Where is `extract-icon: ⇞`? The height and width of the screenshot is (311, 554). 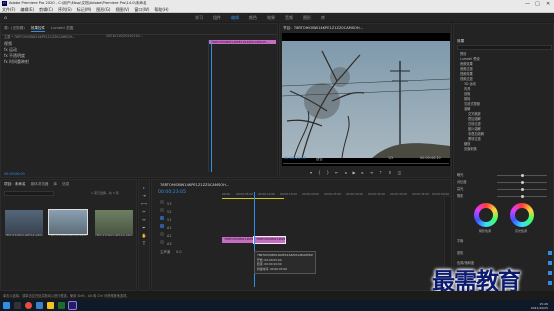 extract-icon: ⇞ is located at coordinates (389, 172).